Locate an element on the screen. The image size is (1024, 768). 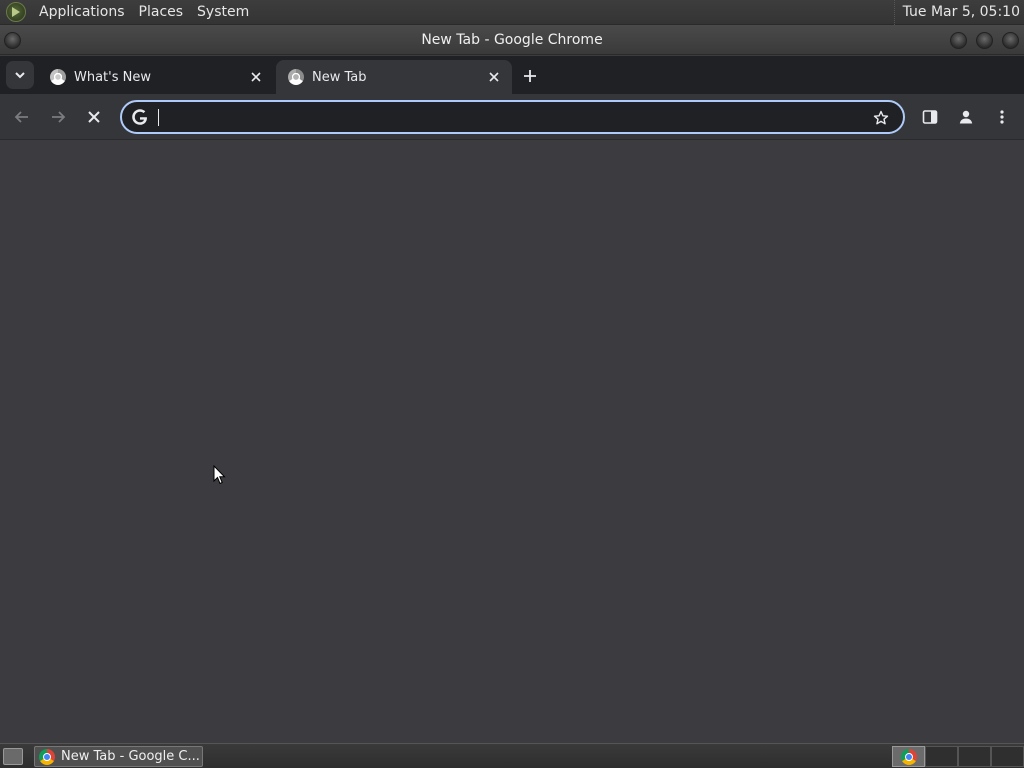
arrow-left-icon is located at coordinates (21, 117).